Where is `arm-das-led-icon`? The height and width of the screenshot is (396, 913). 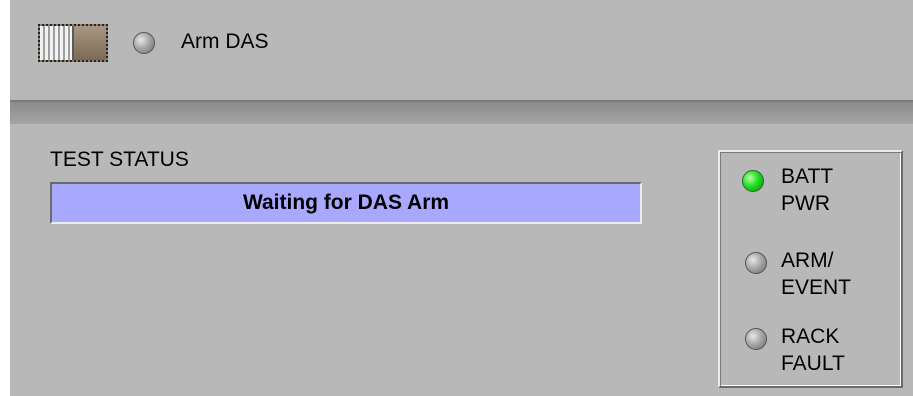 arm-das-led-icon is located at coordinates (144, 43).